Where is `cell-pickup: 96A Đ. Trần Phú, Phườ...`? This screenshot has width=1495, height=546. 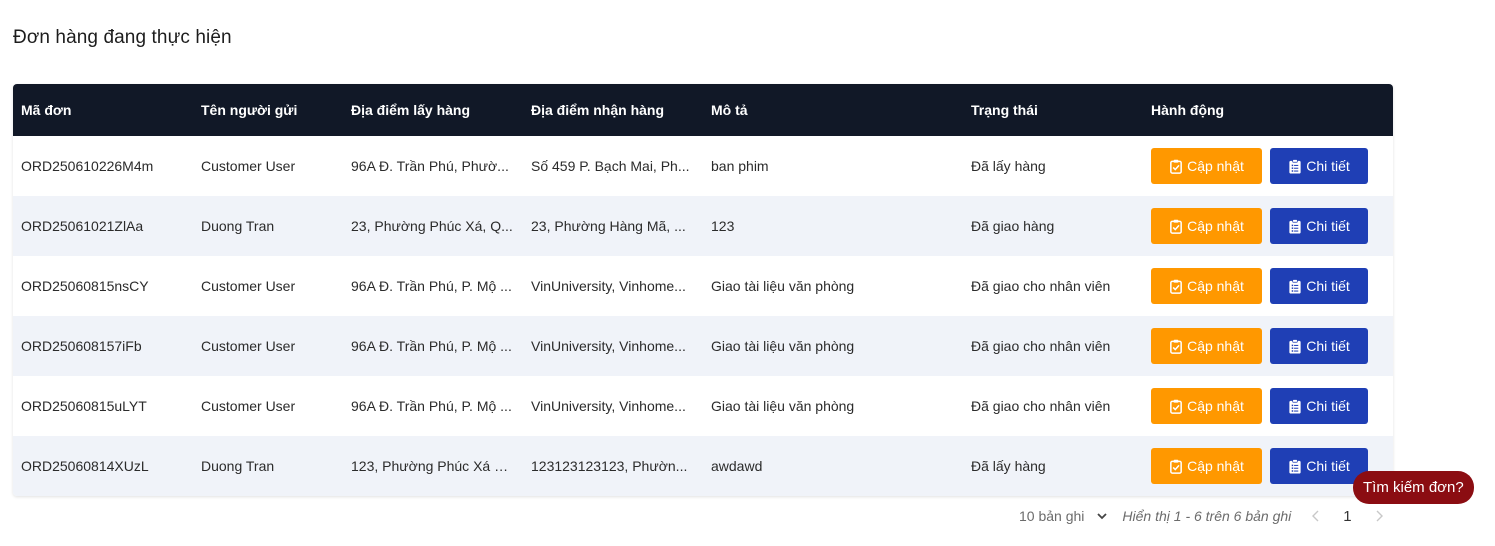
cell-pickup: 96A Đ. Trần Phú, Phườ... is located at coordinates (430, 166).